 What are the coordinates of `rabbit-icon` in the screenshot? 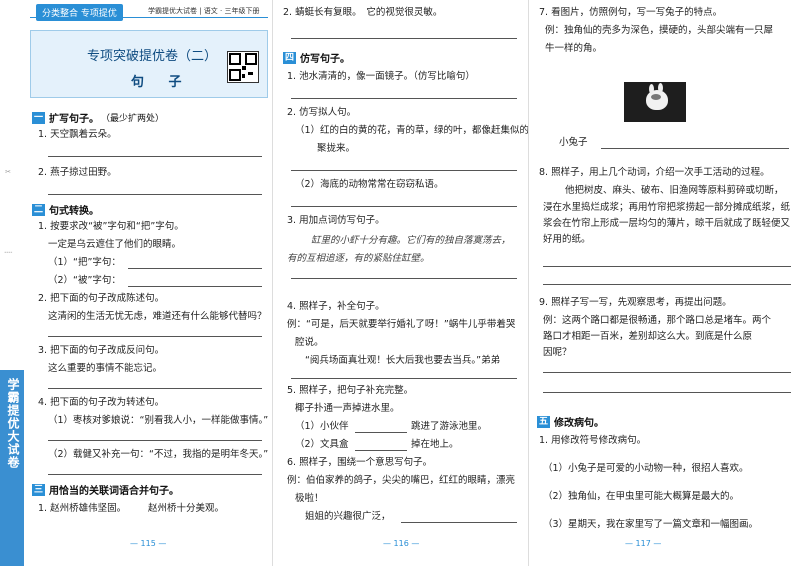 It's located at (657, 96).